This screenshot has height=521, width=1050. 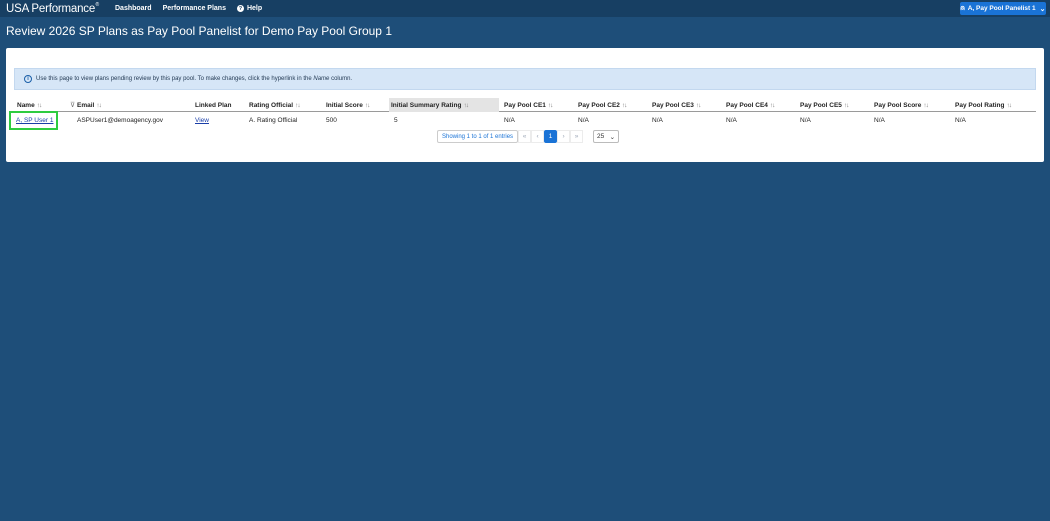 I want to click on column-header-pay-pool-rating: Pay Pool Rating ↑↓, so click(x=982, y=105).